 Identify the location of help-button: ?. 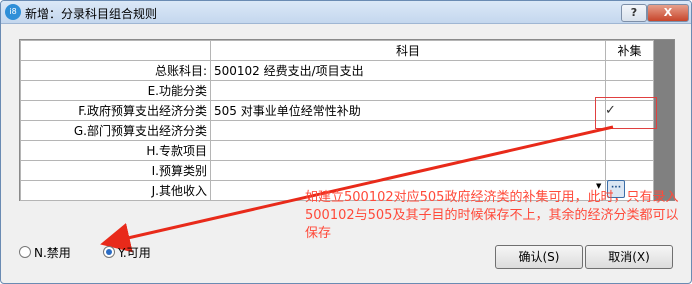
(634, 13).